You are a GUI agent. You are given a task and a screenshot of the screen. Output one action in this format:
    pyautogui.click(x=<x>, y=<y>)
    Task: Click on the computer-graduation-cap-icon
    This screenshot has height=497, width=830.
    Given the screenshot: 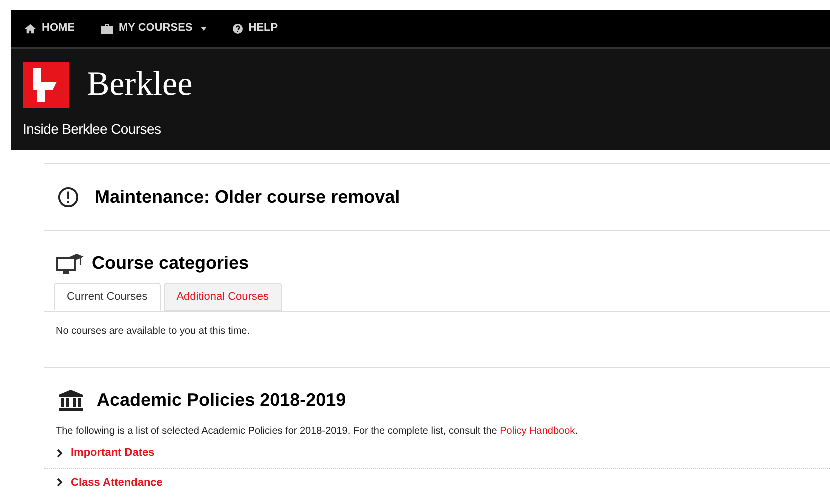 What is the action you would take?
    pyautogui.click(x=70, y=263)
    